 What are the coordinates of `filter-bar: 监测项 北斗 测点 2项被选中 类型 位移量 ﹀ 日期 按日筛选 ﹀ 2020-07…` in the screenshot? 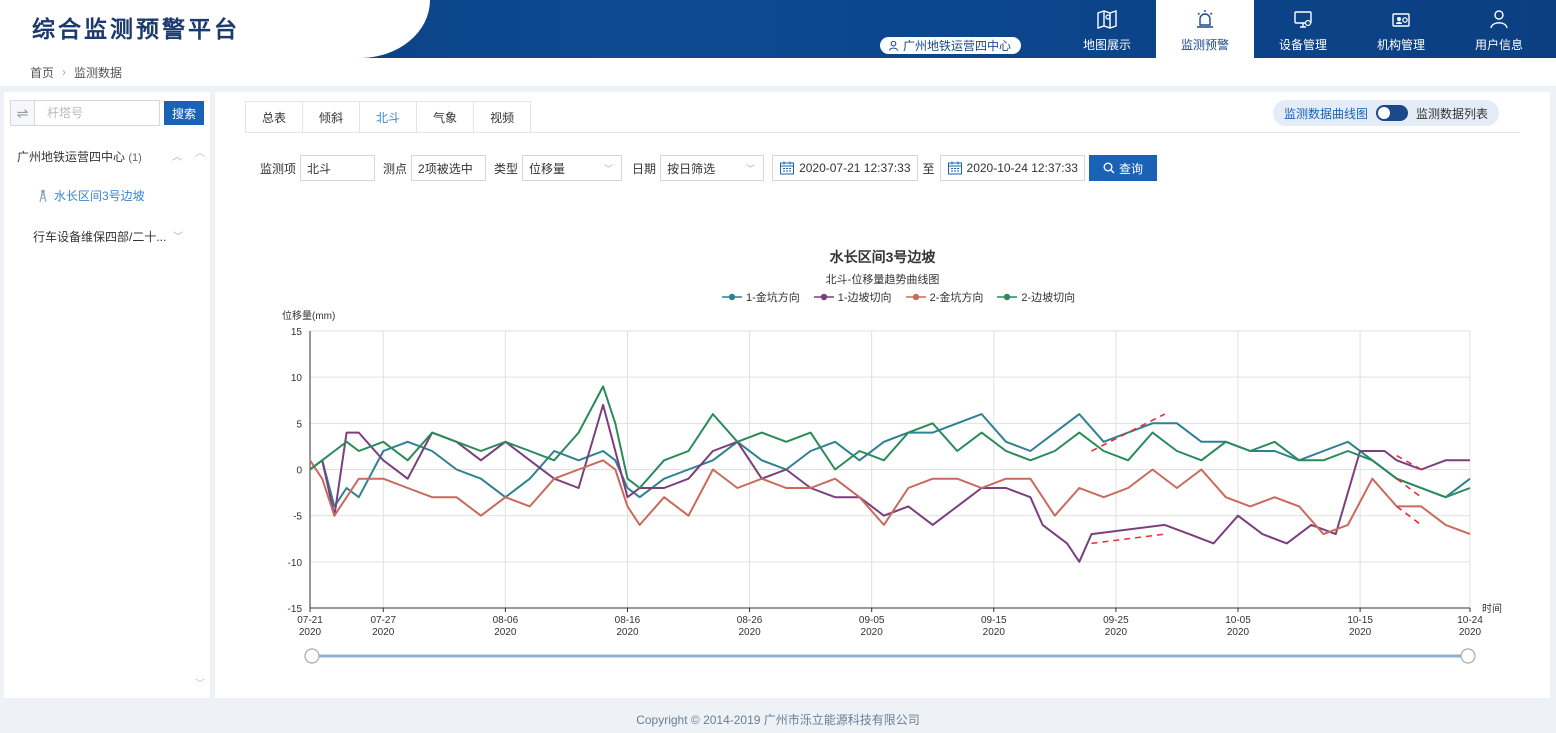 It's located at (708, 168).